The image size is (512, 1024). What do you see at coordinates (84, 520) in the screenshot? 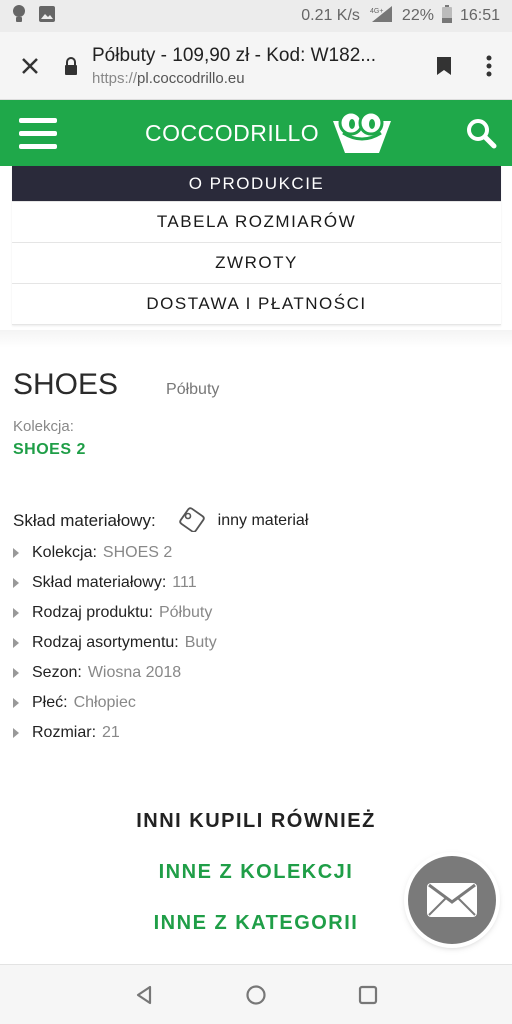
I see `material-label: Skład materiałowy:` at bounding box center [84, 520].